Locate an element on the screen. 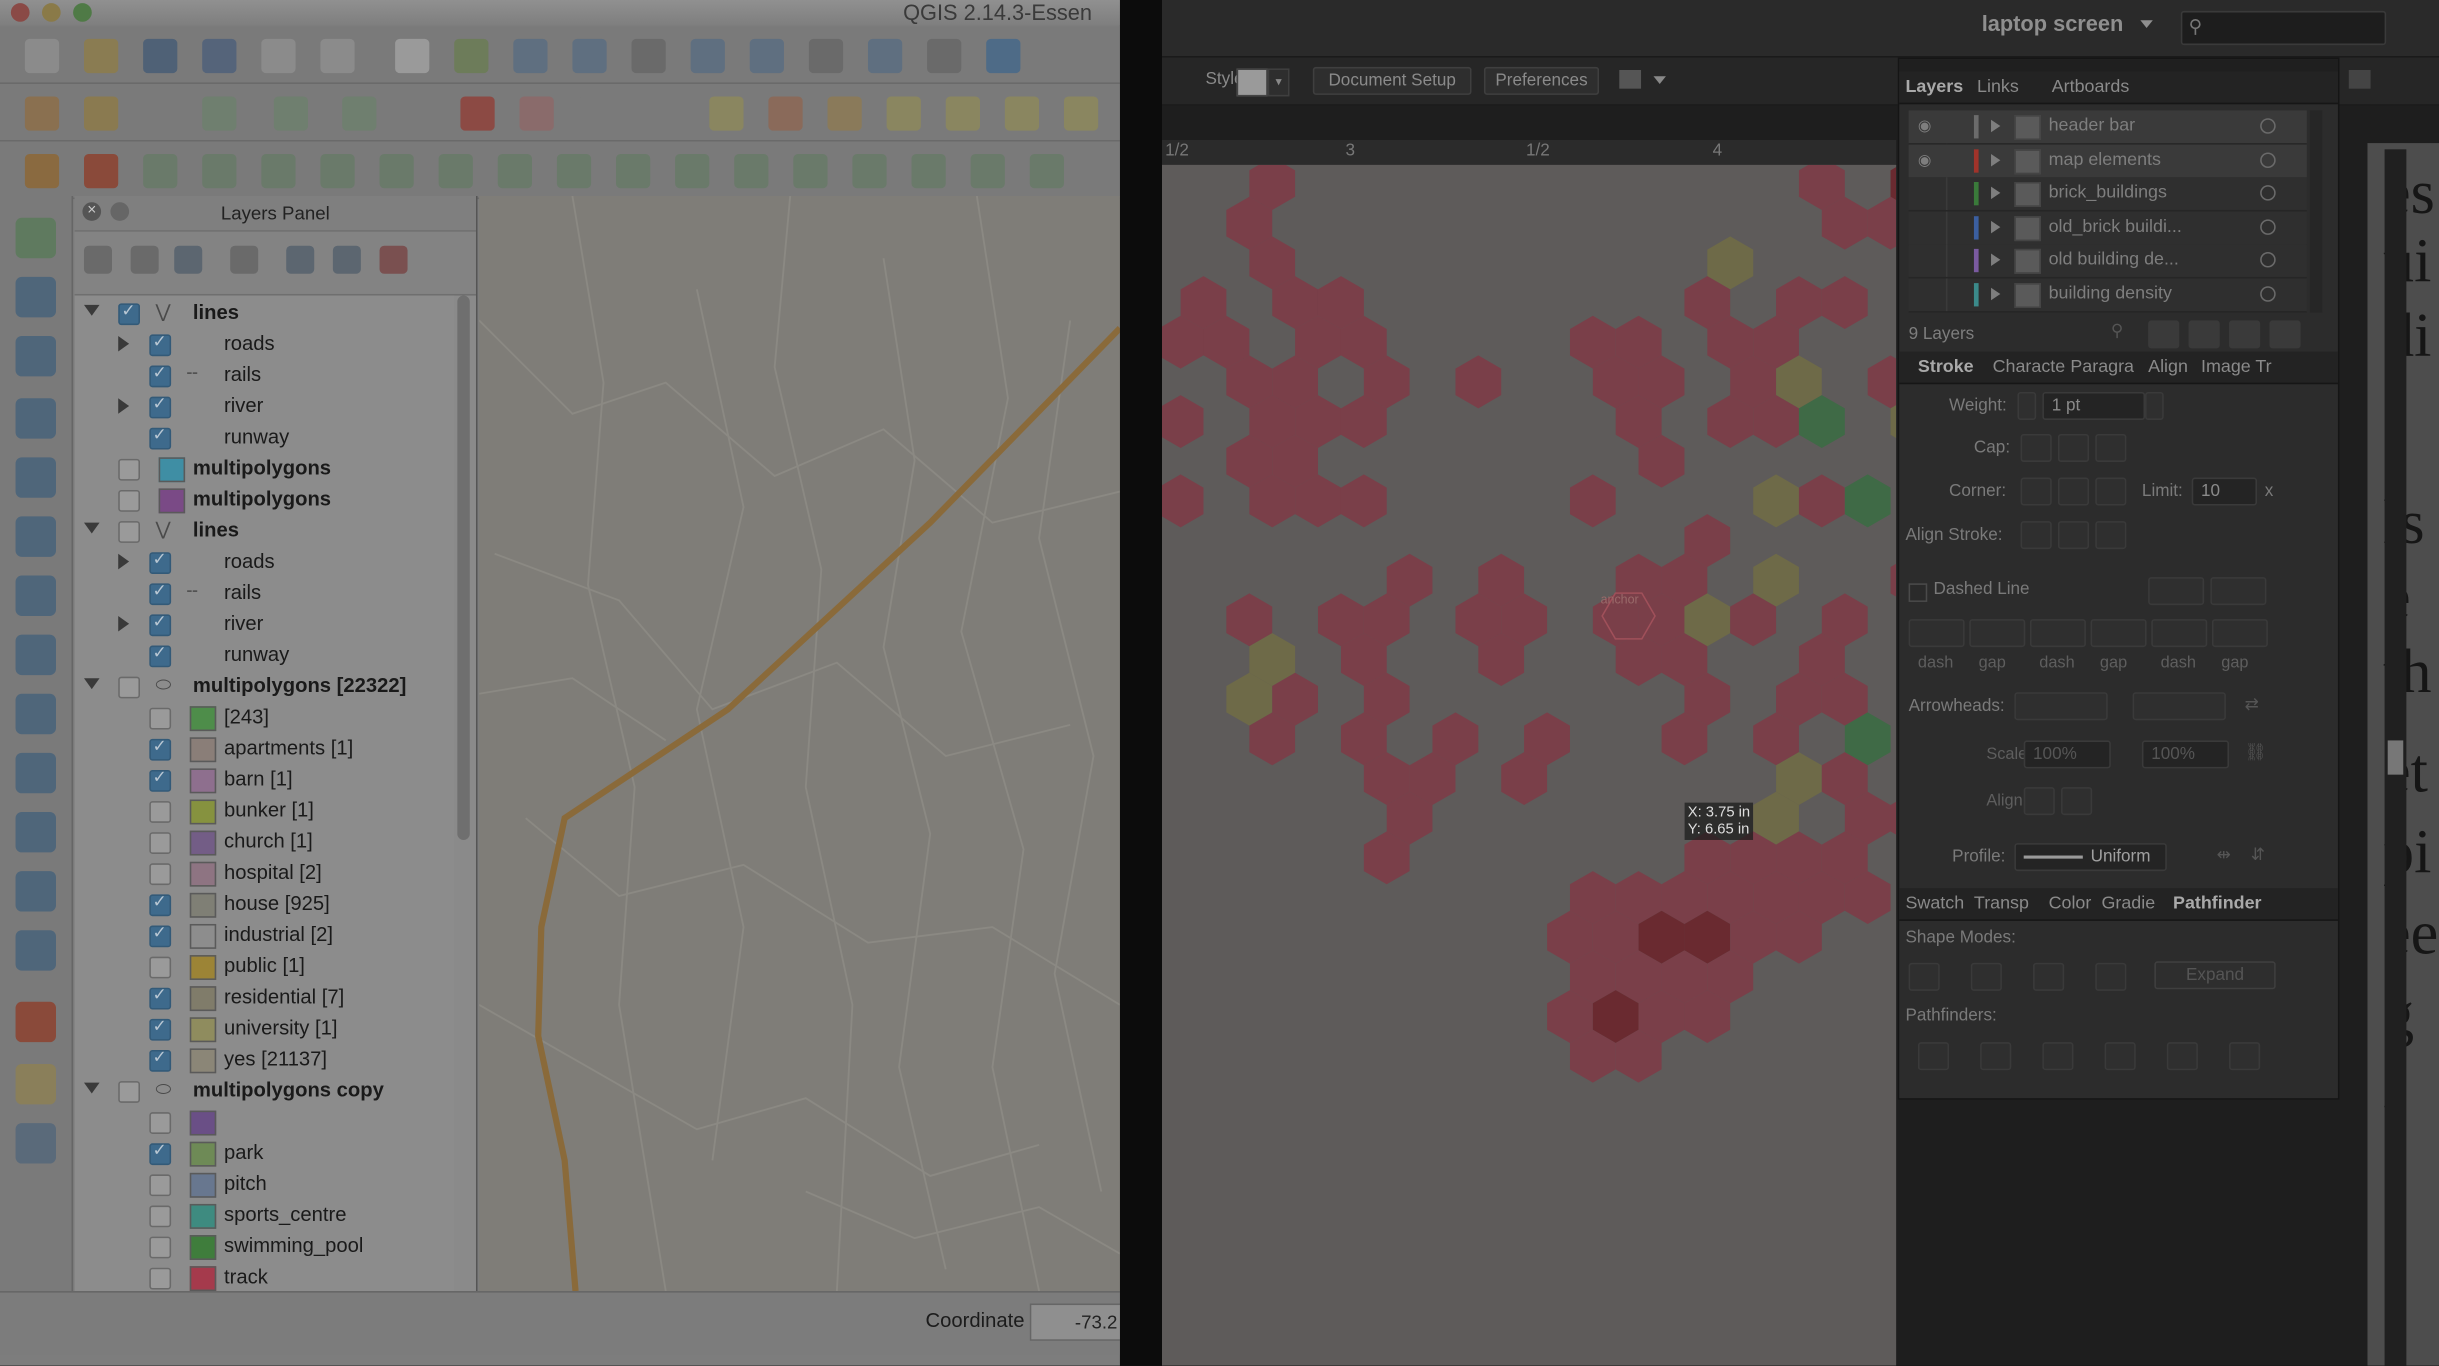 The width and height of the screenshot is (2439, 1366). locate-object-icon: ⚲ is located at coordinates (2125, 332).